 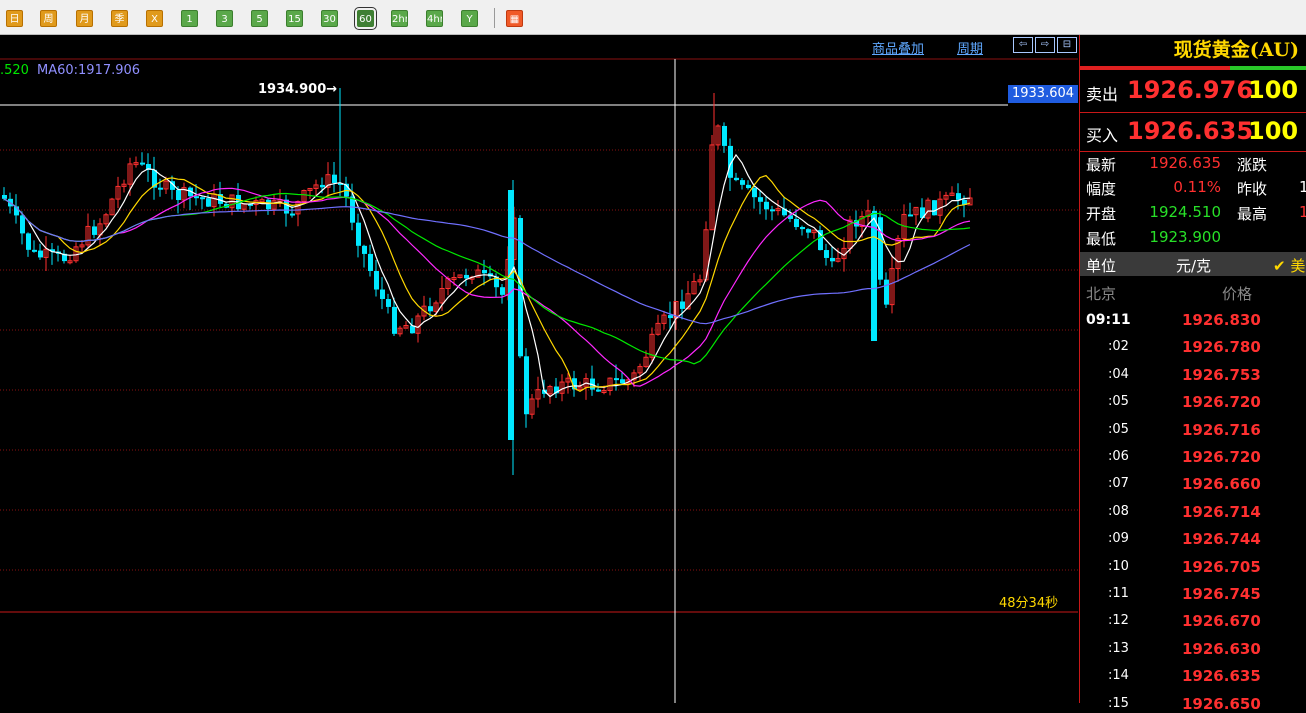 What do you see at coordinates (1252, 214) in the screenshot?
I see `high-label: 最高` at bounding box center [1252, 214].